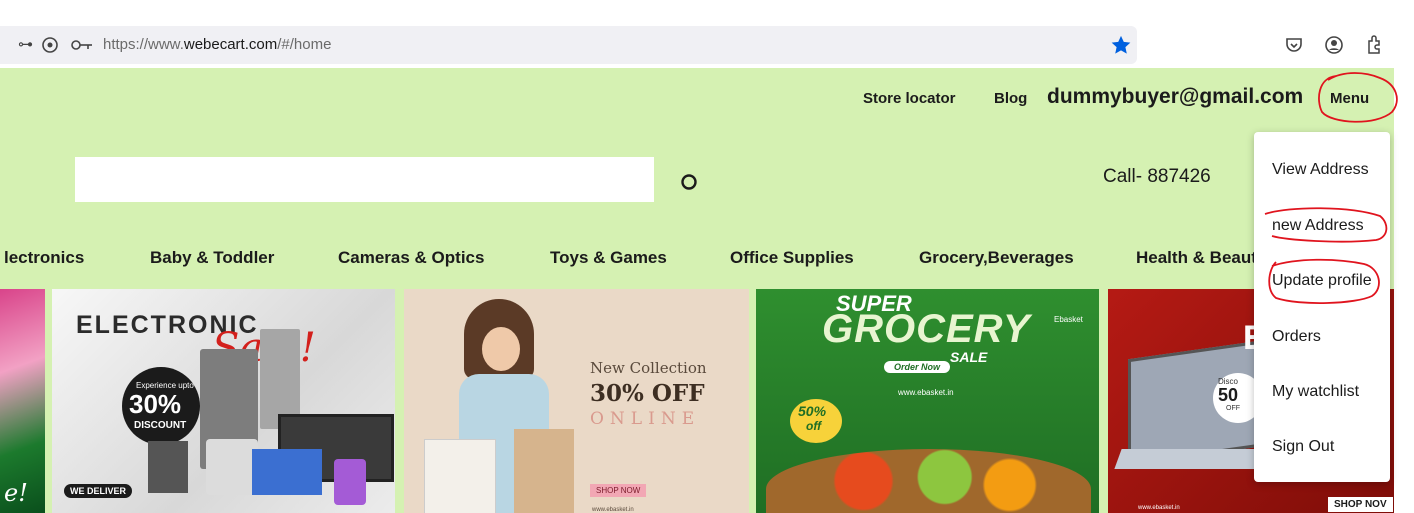 Image resolution: width=1414 pixels, height=513 pixels. Describe the element at coordinates (1324, 281) in the screenshot. I see `annotation-circle-update-profile` at that location.